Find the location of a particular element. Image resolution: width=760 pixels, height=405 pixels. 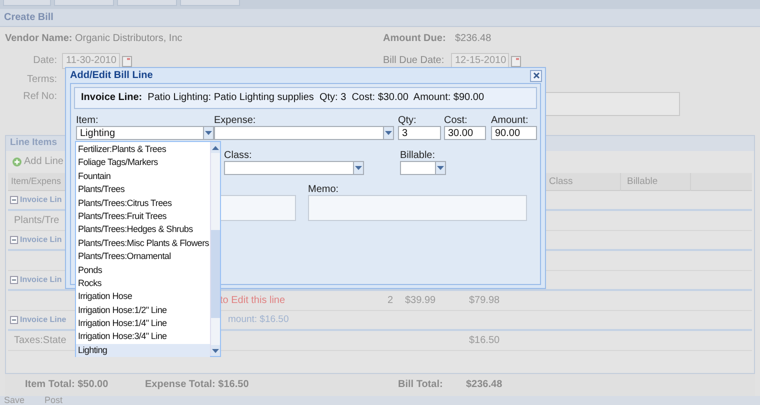

dropdown-option: Plants/Trees:Fruit Trees is located at coordinates (143, 217).